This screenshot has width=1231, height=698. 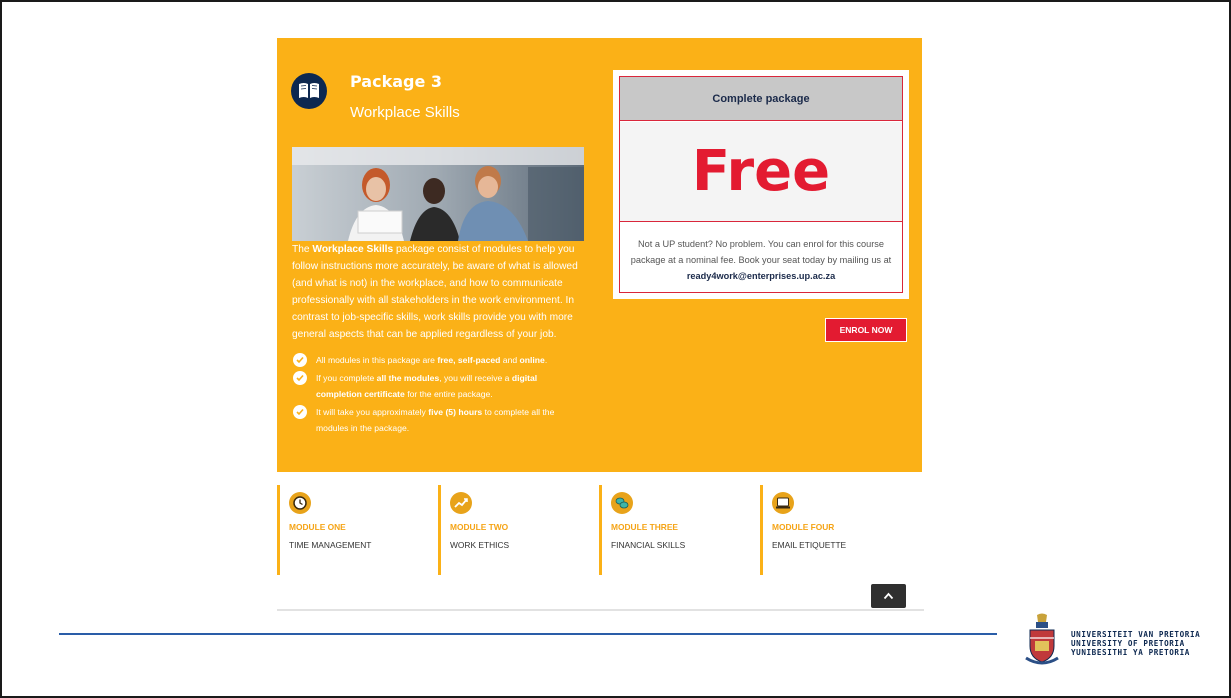 What do you see at coordinates (1128, 643) in the screenshot?
I see `university-line-english: UNIVERSITY OF PRETORIA` at bounding box center [1128, 643].